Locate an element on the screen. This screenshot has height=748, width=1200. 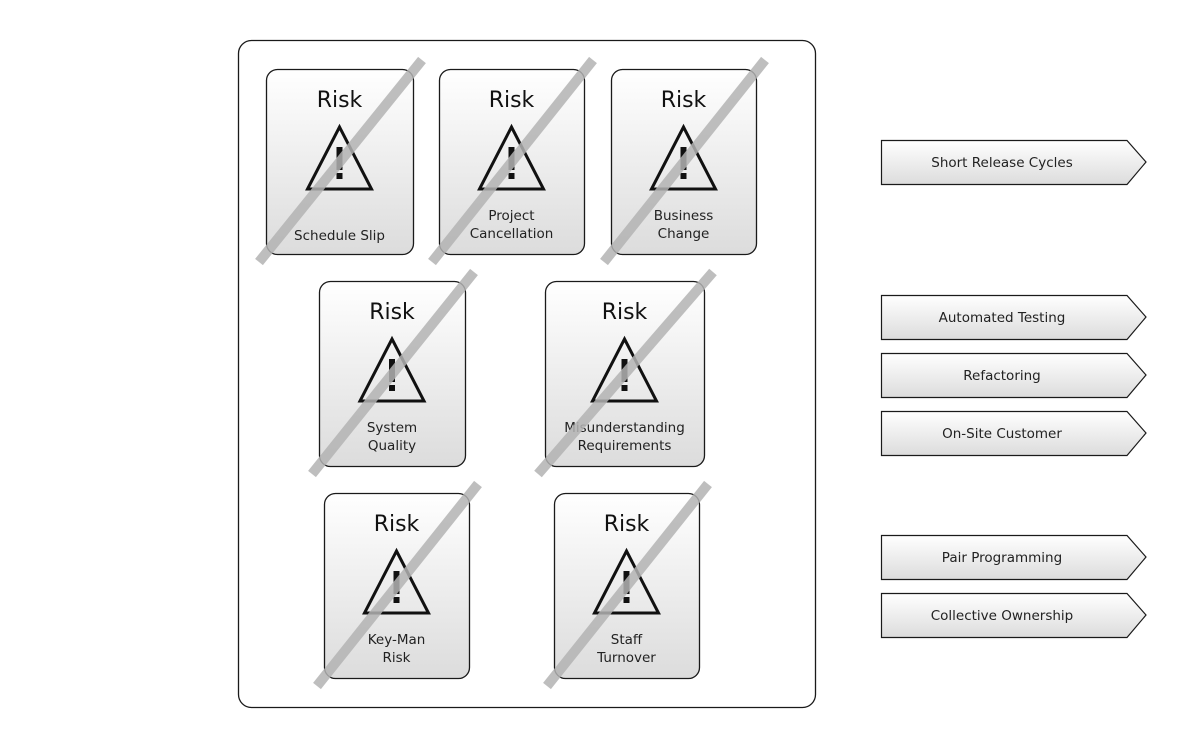
risk-card-label: Change is located at coordinates (684, 234).